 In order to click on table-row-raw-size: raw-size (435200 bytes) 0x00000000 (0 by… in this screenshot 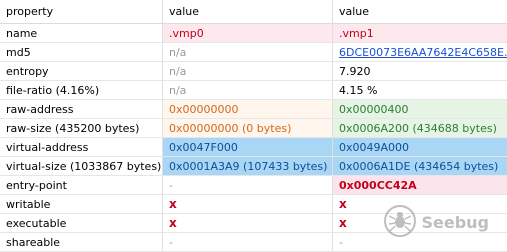, I will do `click(253, 128)`.